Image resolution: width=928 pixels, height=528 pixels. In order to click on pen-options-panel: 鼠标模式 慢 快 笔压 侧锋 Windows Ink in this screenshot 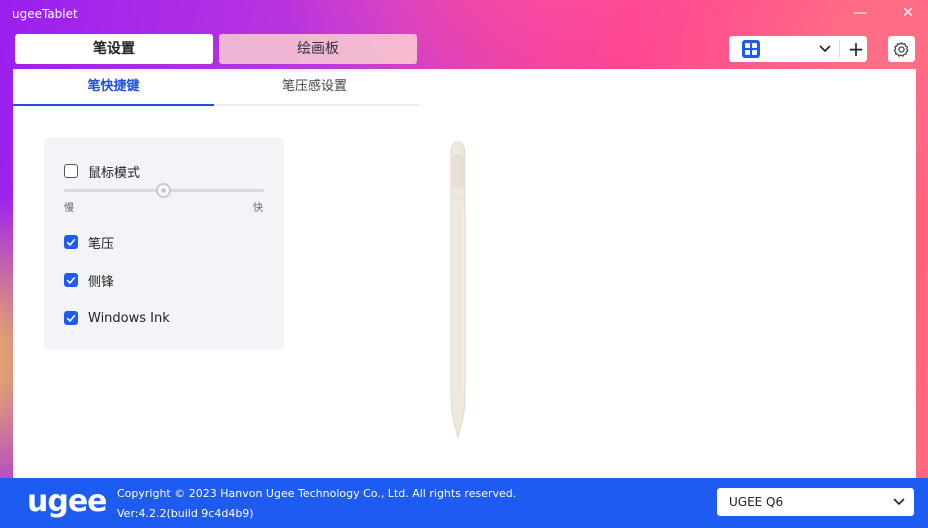, I will do `click(164, 243)`.